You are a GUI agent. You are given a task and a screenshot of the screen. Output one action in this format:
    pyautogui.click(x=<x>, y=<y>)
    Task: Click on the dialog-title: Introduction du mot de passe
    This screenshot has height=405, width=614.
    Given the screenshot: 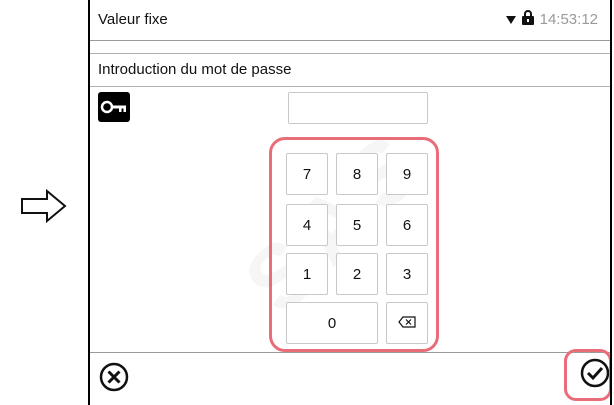 What is the action you would take?
    pyautogui.click(x=195, y=69)
    